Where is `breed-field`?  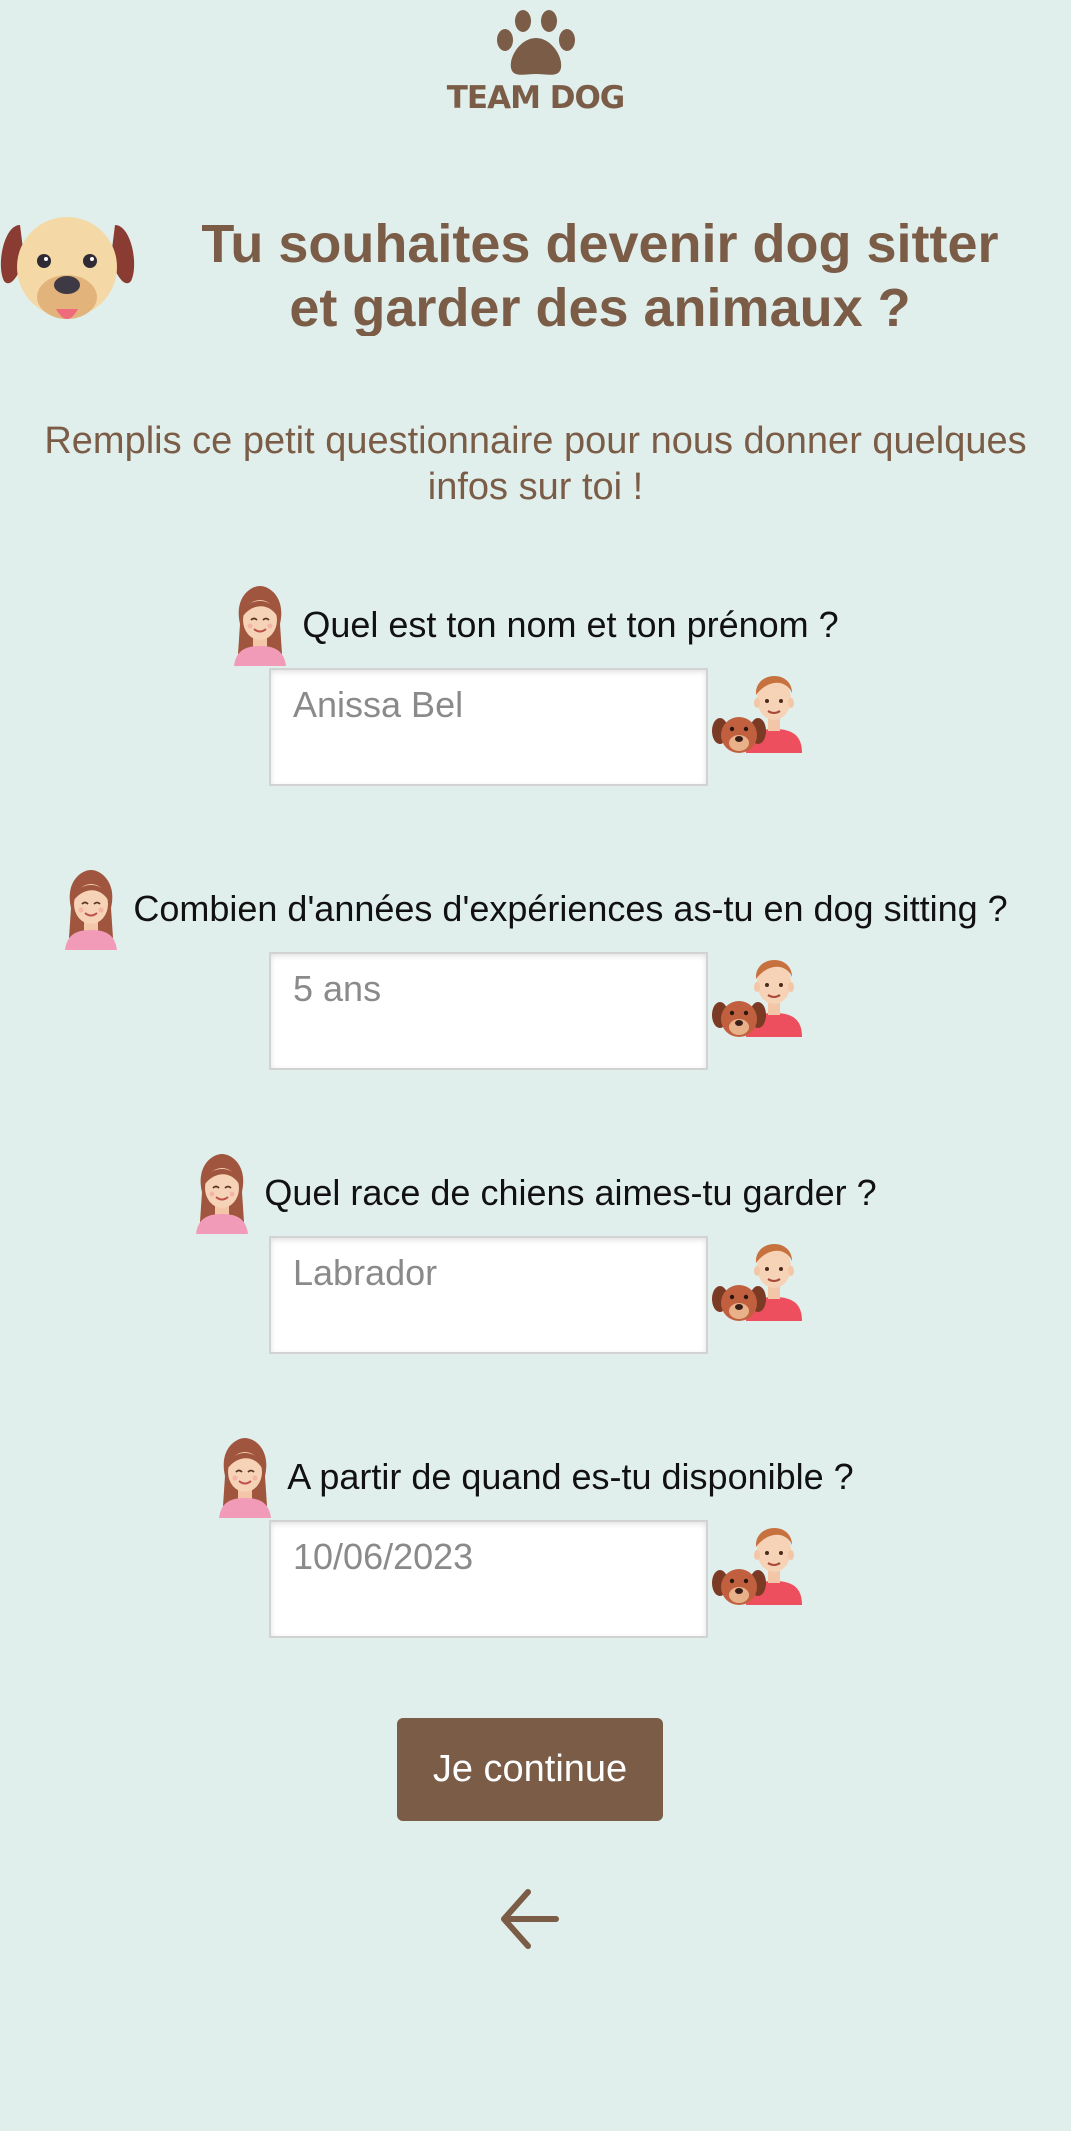
breed-field is located at coordinates (488, 1295).